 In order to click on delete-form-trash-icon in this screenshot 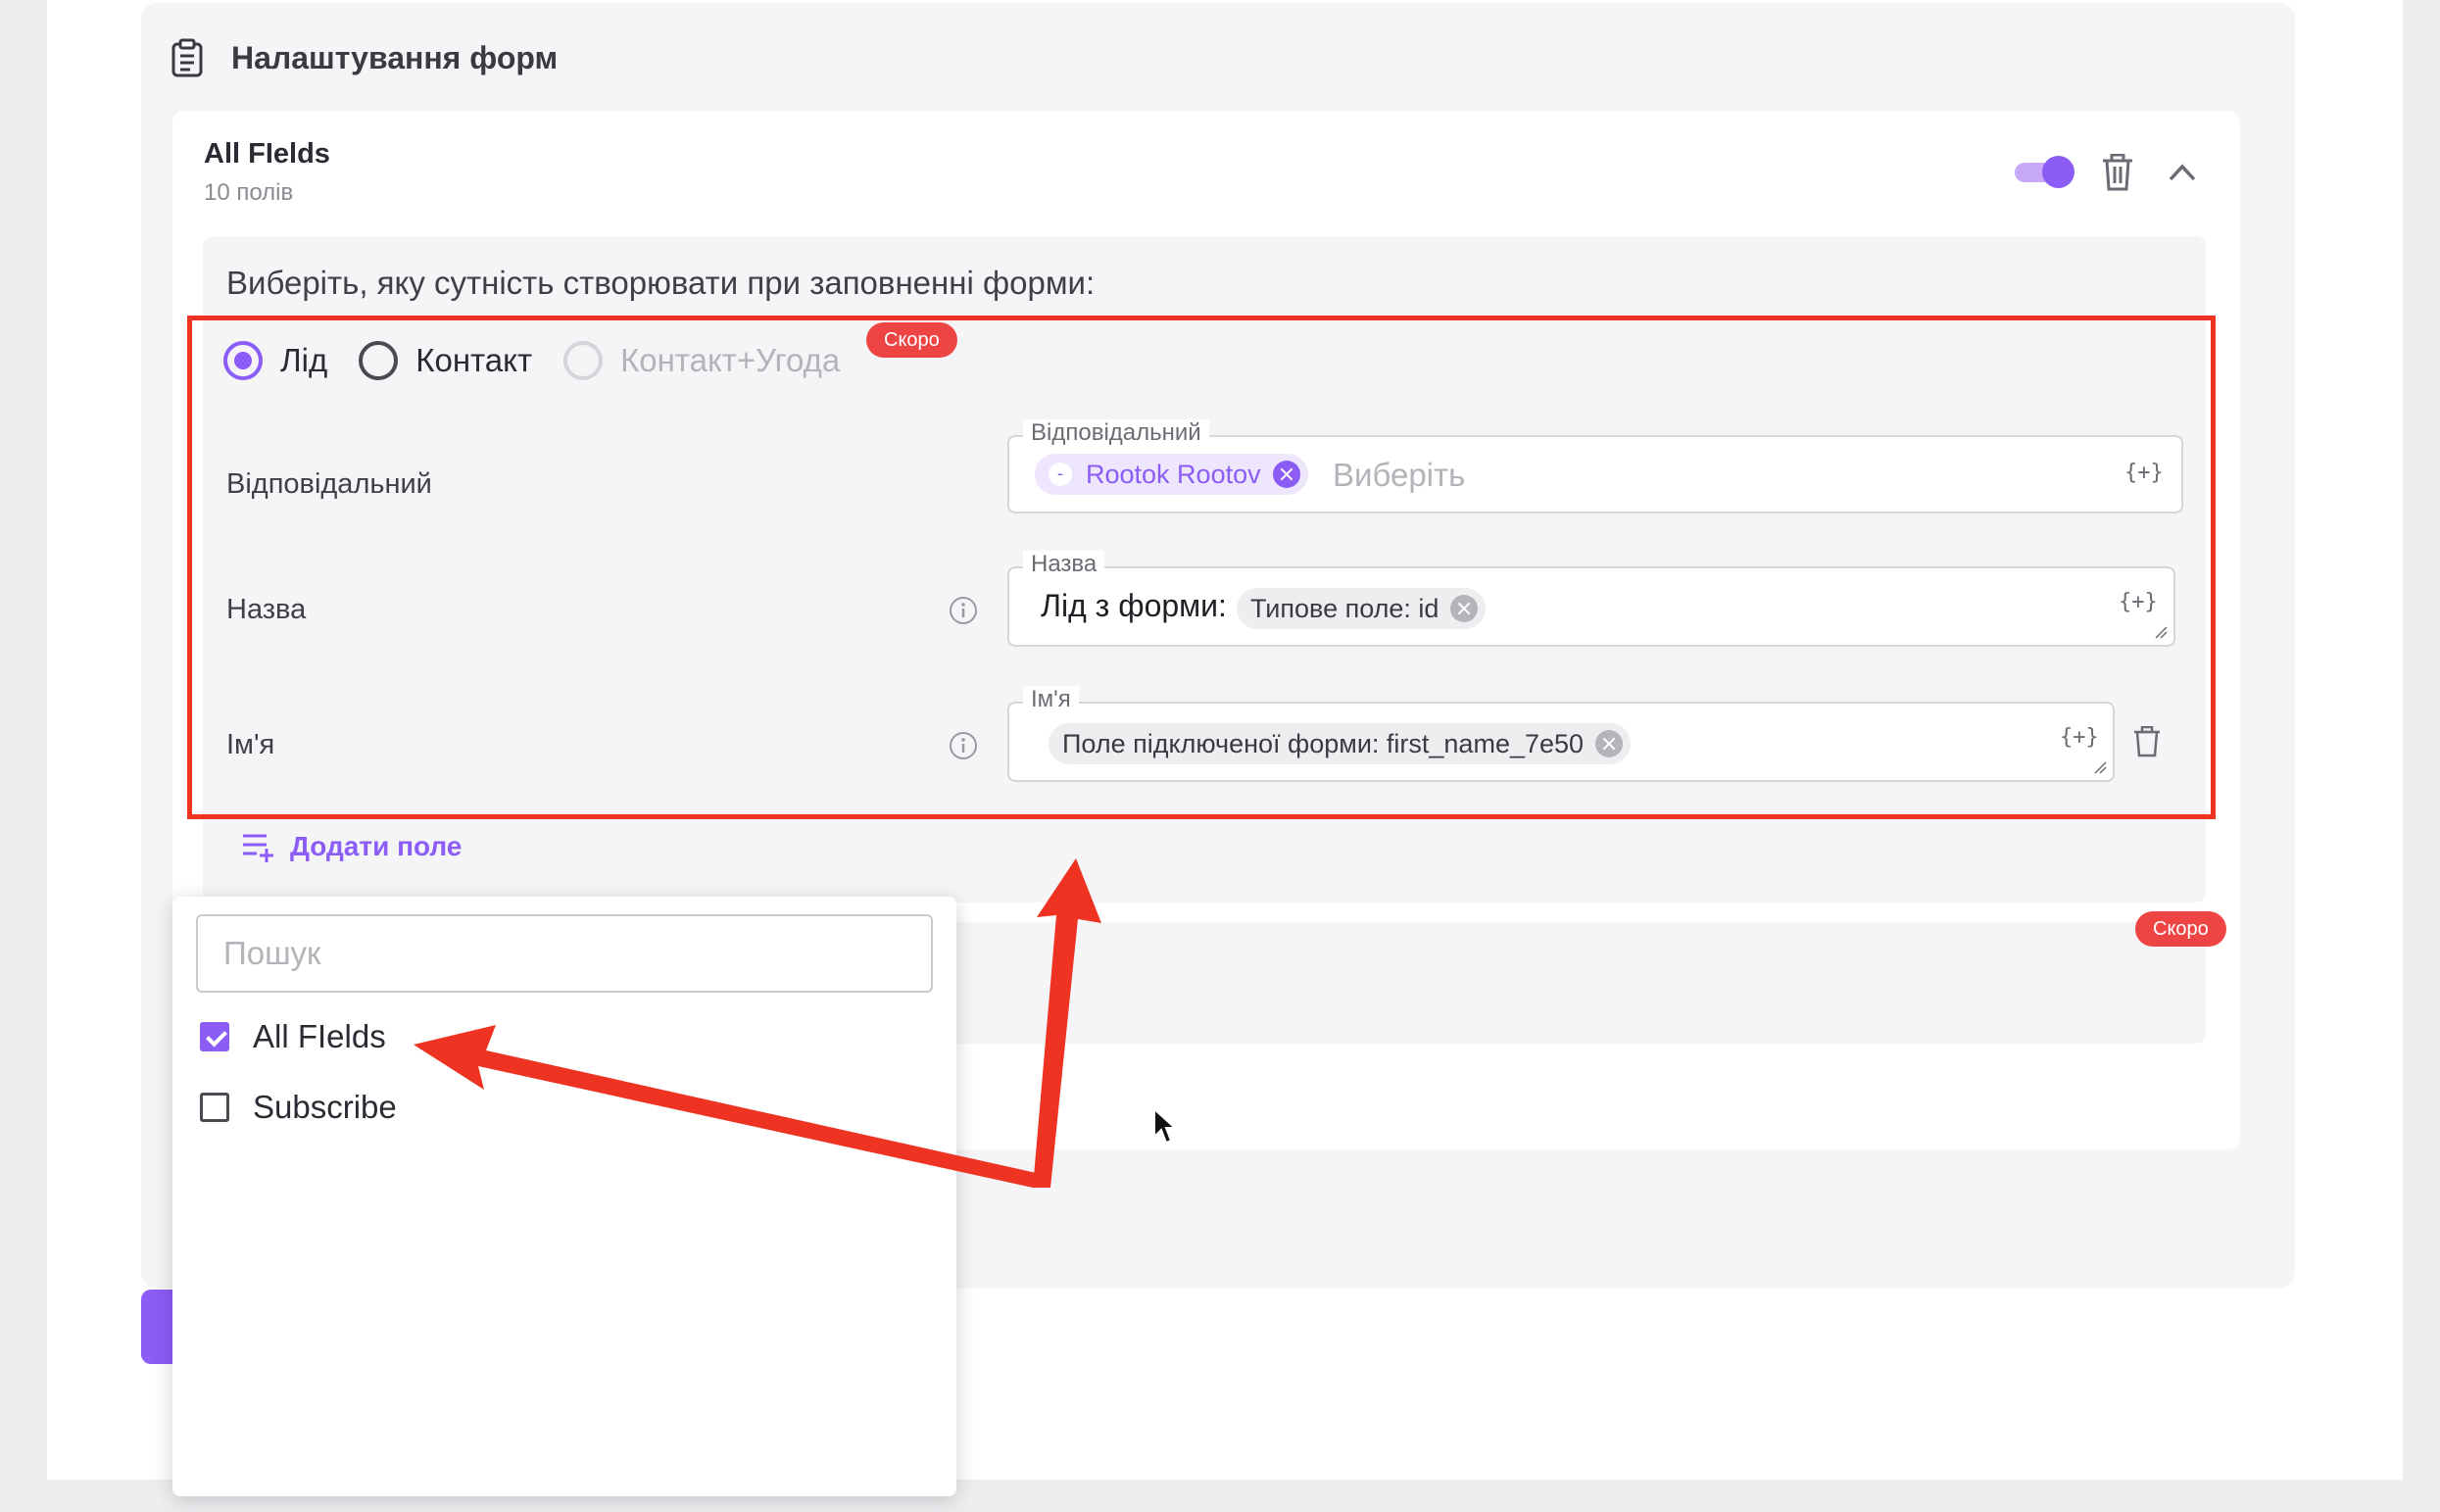, I will do `click(2117, 172)`.